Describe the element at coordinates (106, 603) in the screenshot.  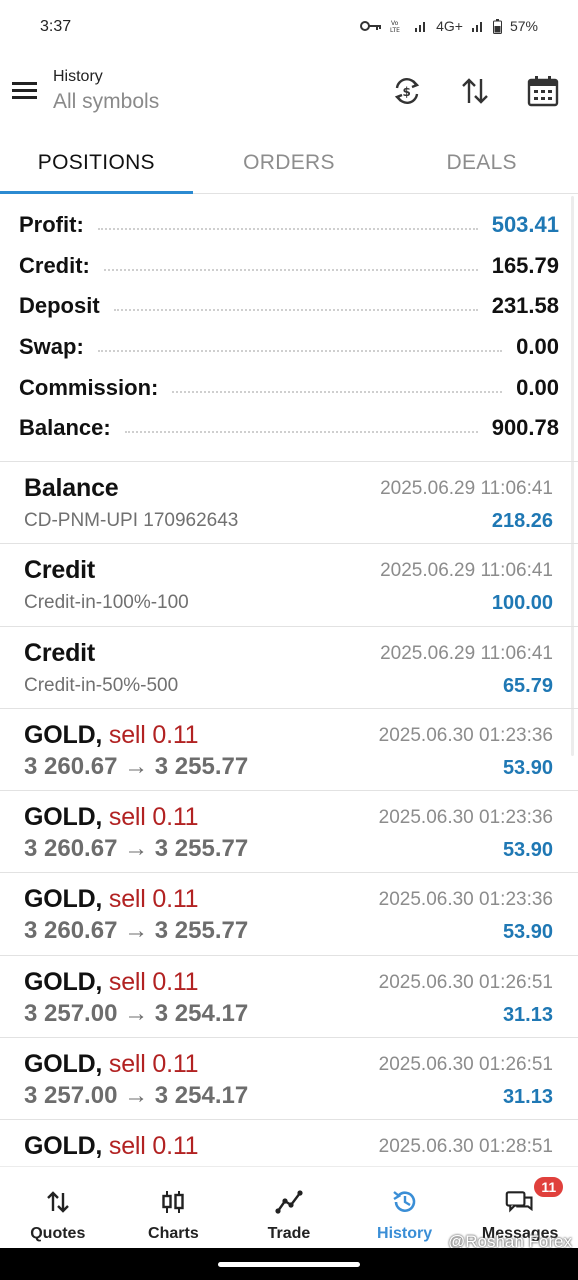
I see `deal-comment: Credit-in-100%-100` at that location.